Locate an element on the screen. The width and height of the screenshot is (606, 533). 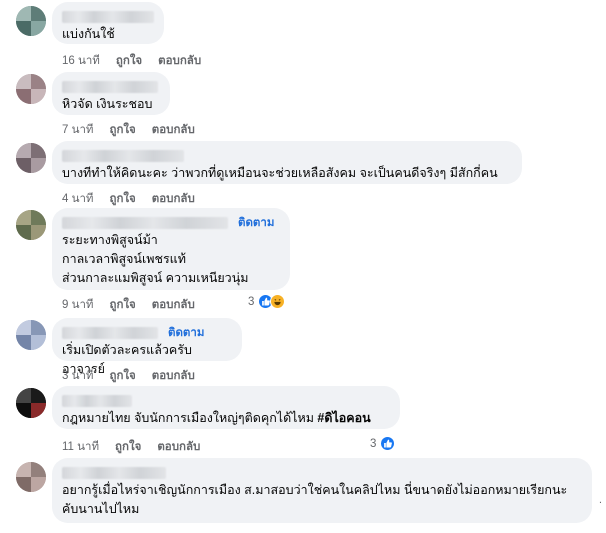
comment-text: หิวจัด เงินระชอบ is located at coordinates (107, 104).